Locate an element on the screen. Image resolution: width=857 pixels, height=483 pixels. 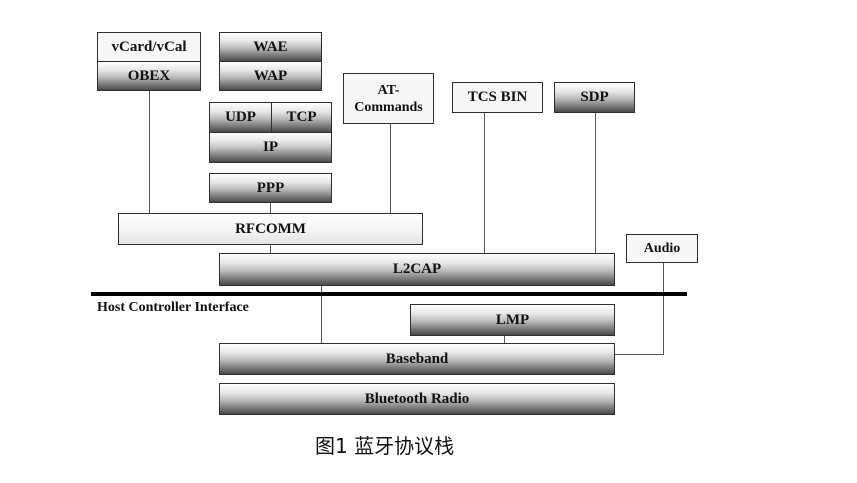
block-ip: IP is located at coordinates (270, 147).